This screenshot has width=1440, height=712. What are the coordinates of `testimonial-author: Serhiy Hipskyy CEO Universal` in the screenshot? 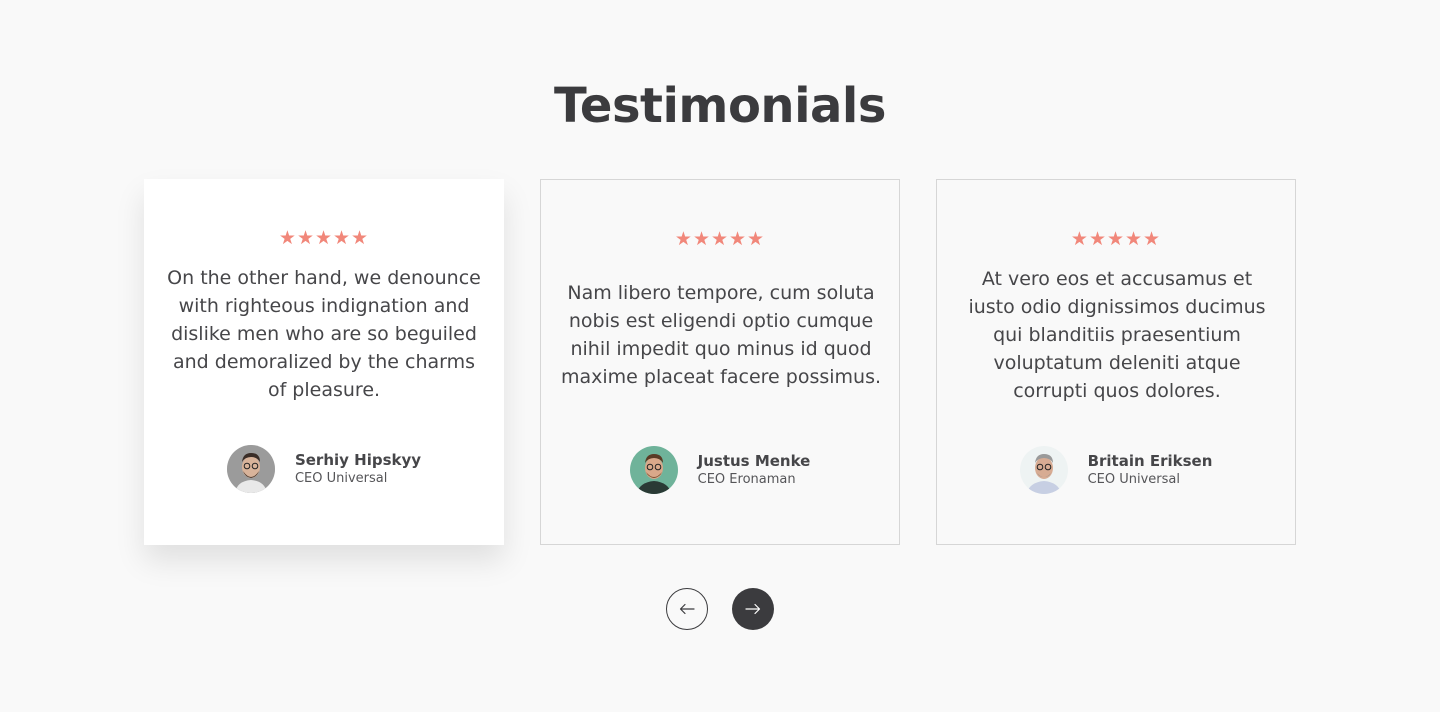 It's located at (324, 469).